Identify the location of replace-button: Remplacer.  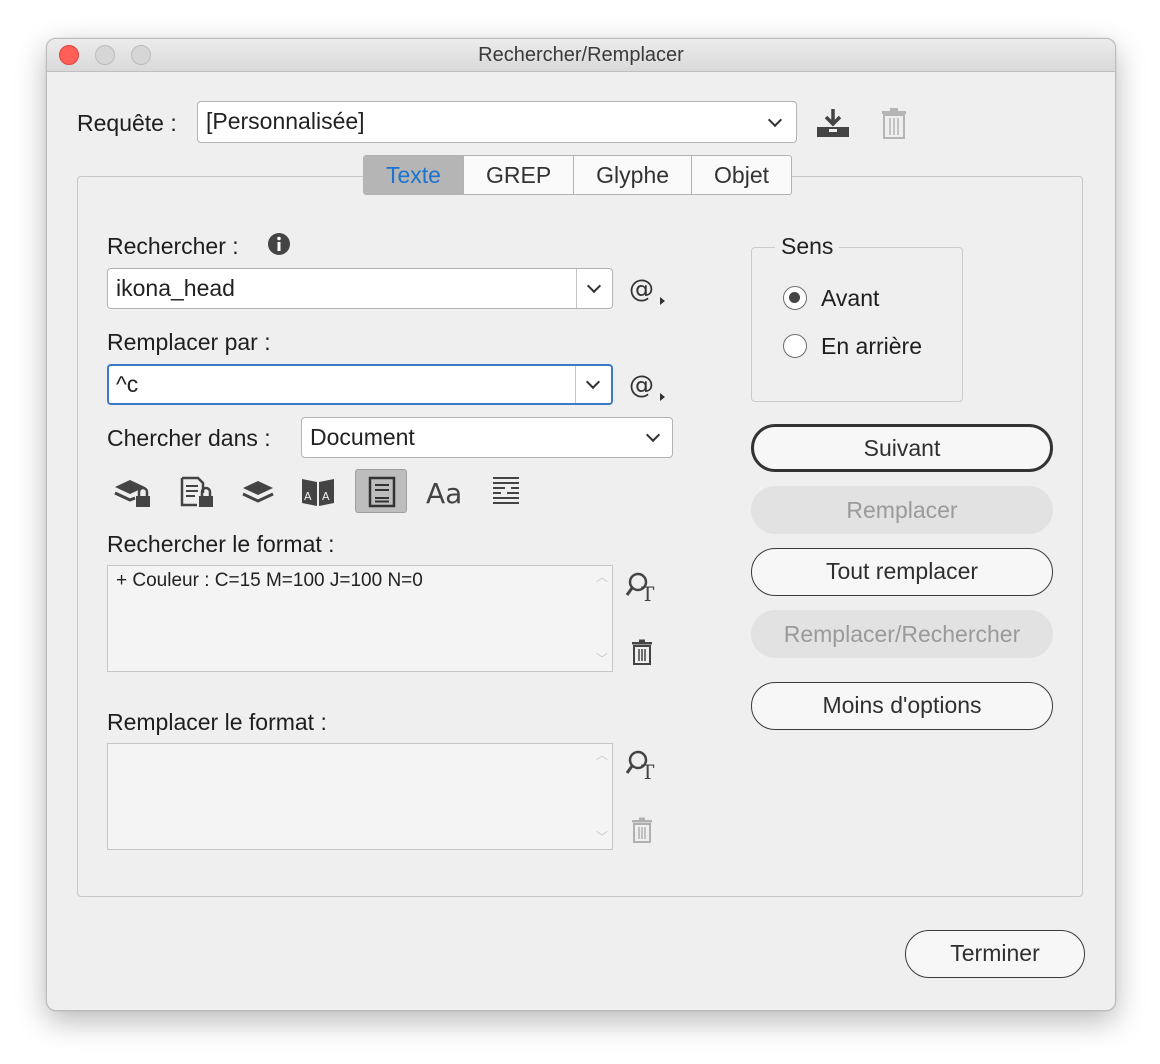
(902, 510).